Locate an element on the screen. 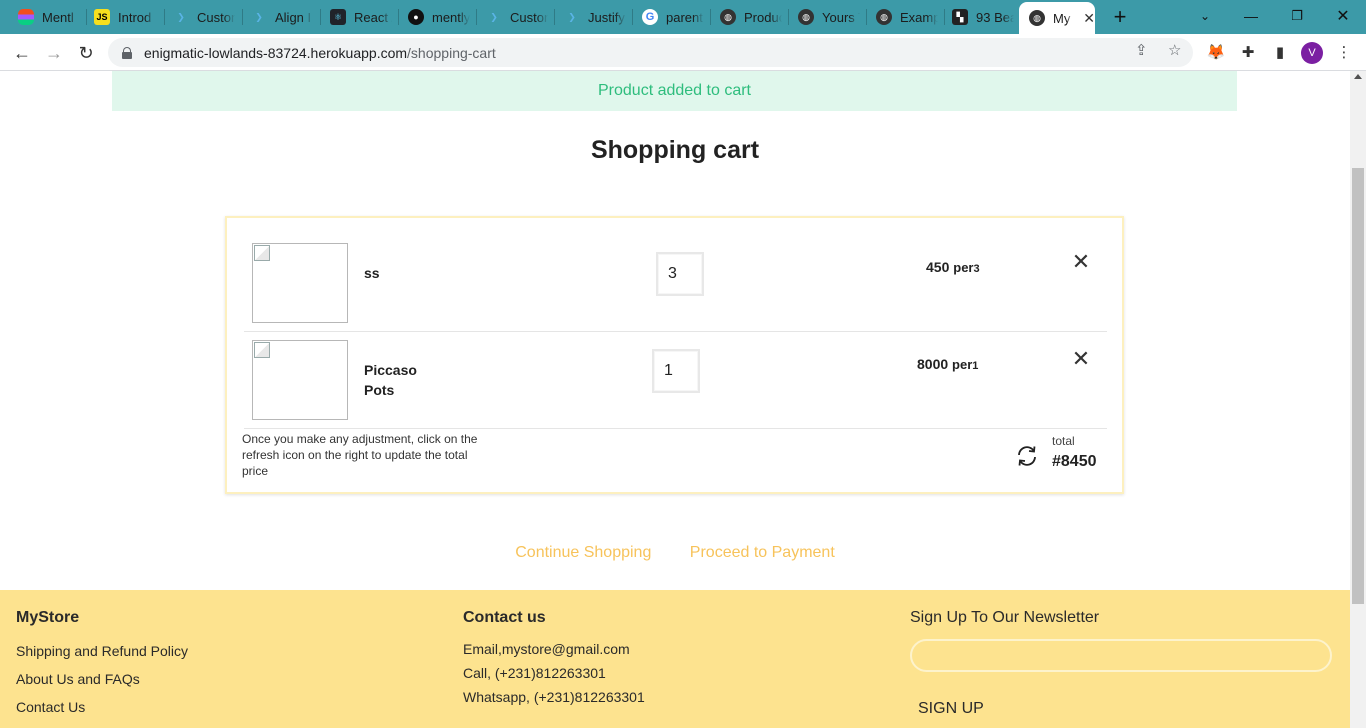 The image size is (1366, 728). tab-title: Produc is located at coordinates (763, 17).